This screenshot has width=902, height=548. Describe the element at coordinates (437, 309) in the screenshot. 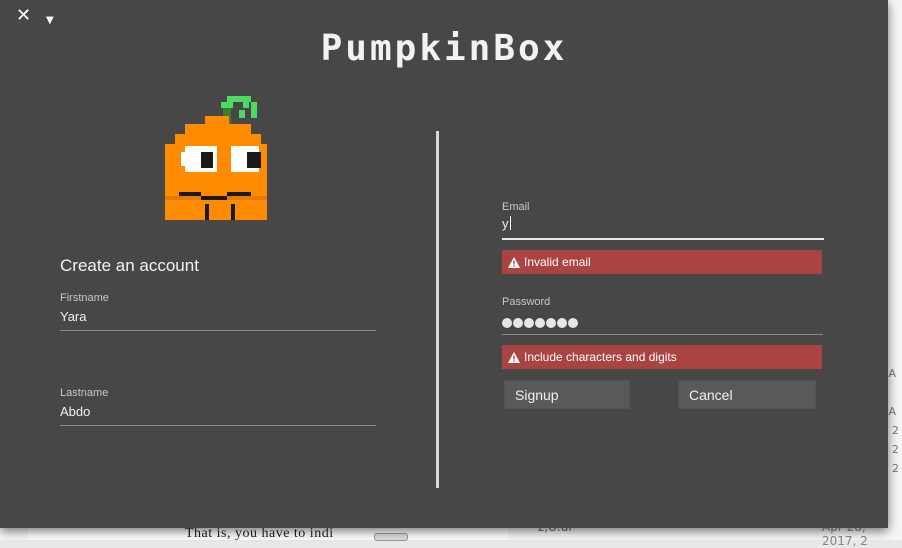

I see `vertical-divider` at that location.